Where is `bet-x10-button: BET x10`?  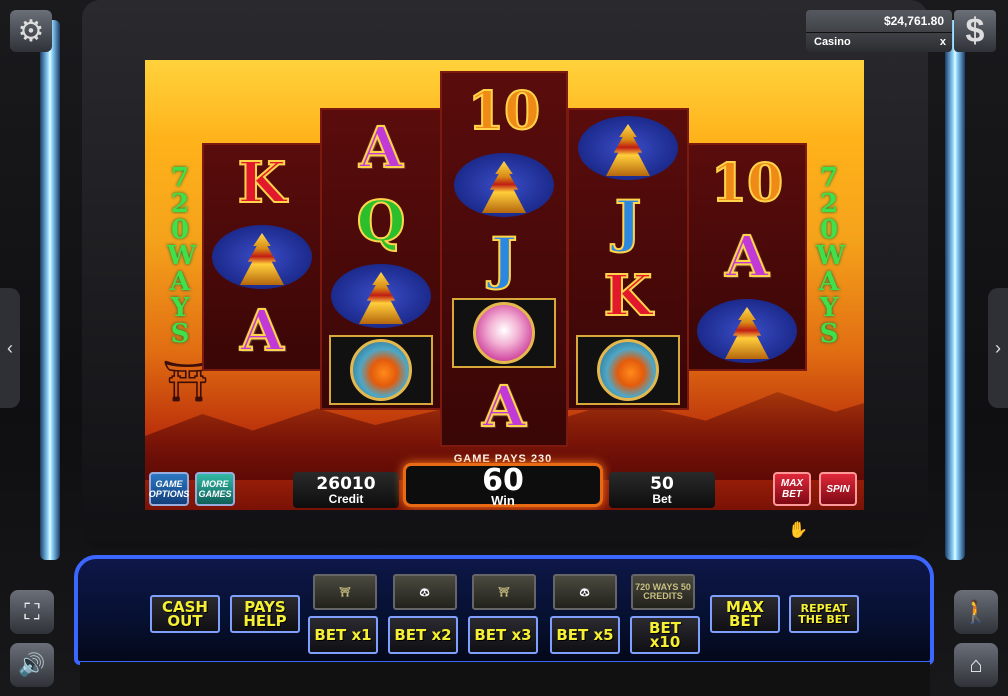 bet-x10-button: BET x10 is located at coordinates (665, 635).